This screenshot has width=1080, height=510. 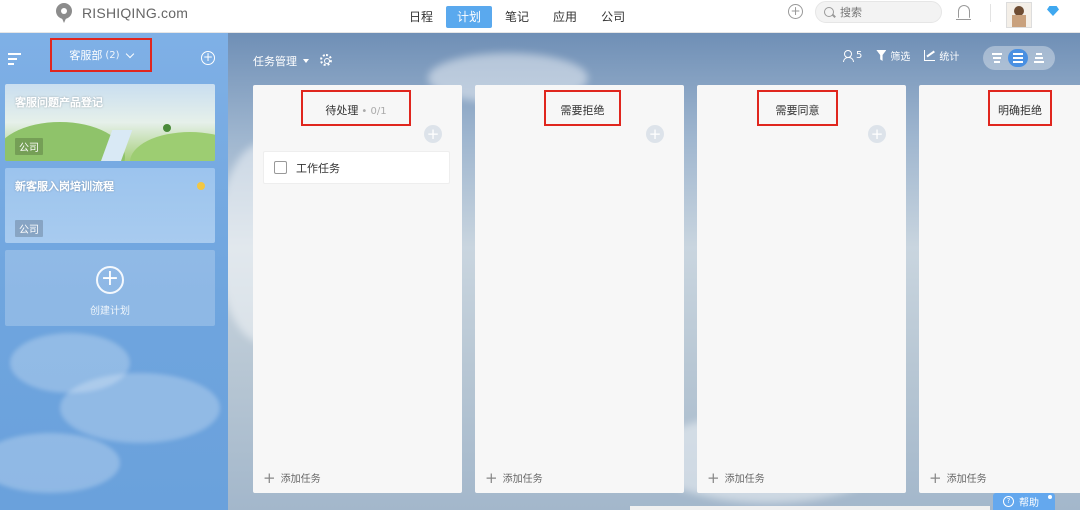 What do you see at coordinates (318, 168) in the screenshot?
I see `task-title: 工作任务` at bounding box center [318, 168].